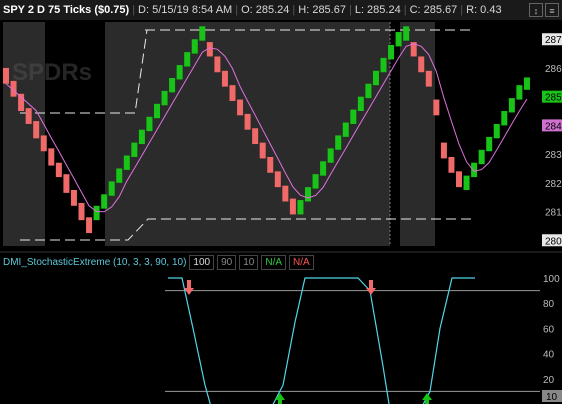 The image size is (562, 404). I want to click on price-tick: 283, so click(553, 155).